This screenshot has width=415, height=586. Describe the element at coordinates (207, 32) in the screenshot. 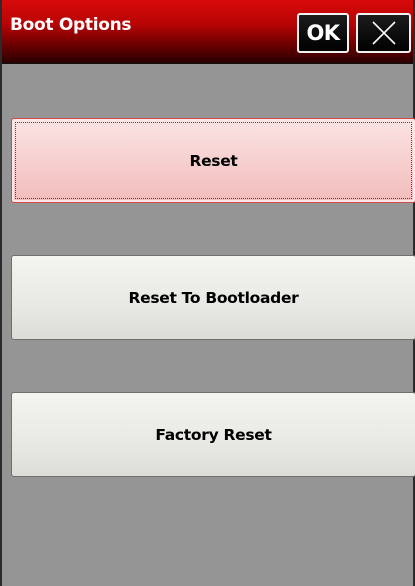

I see `title-bar: Boot Options OK` at that location.